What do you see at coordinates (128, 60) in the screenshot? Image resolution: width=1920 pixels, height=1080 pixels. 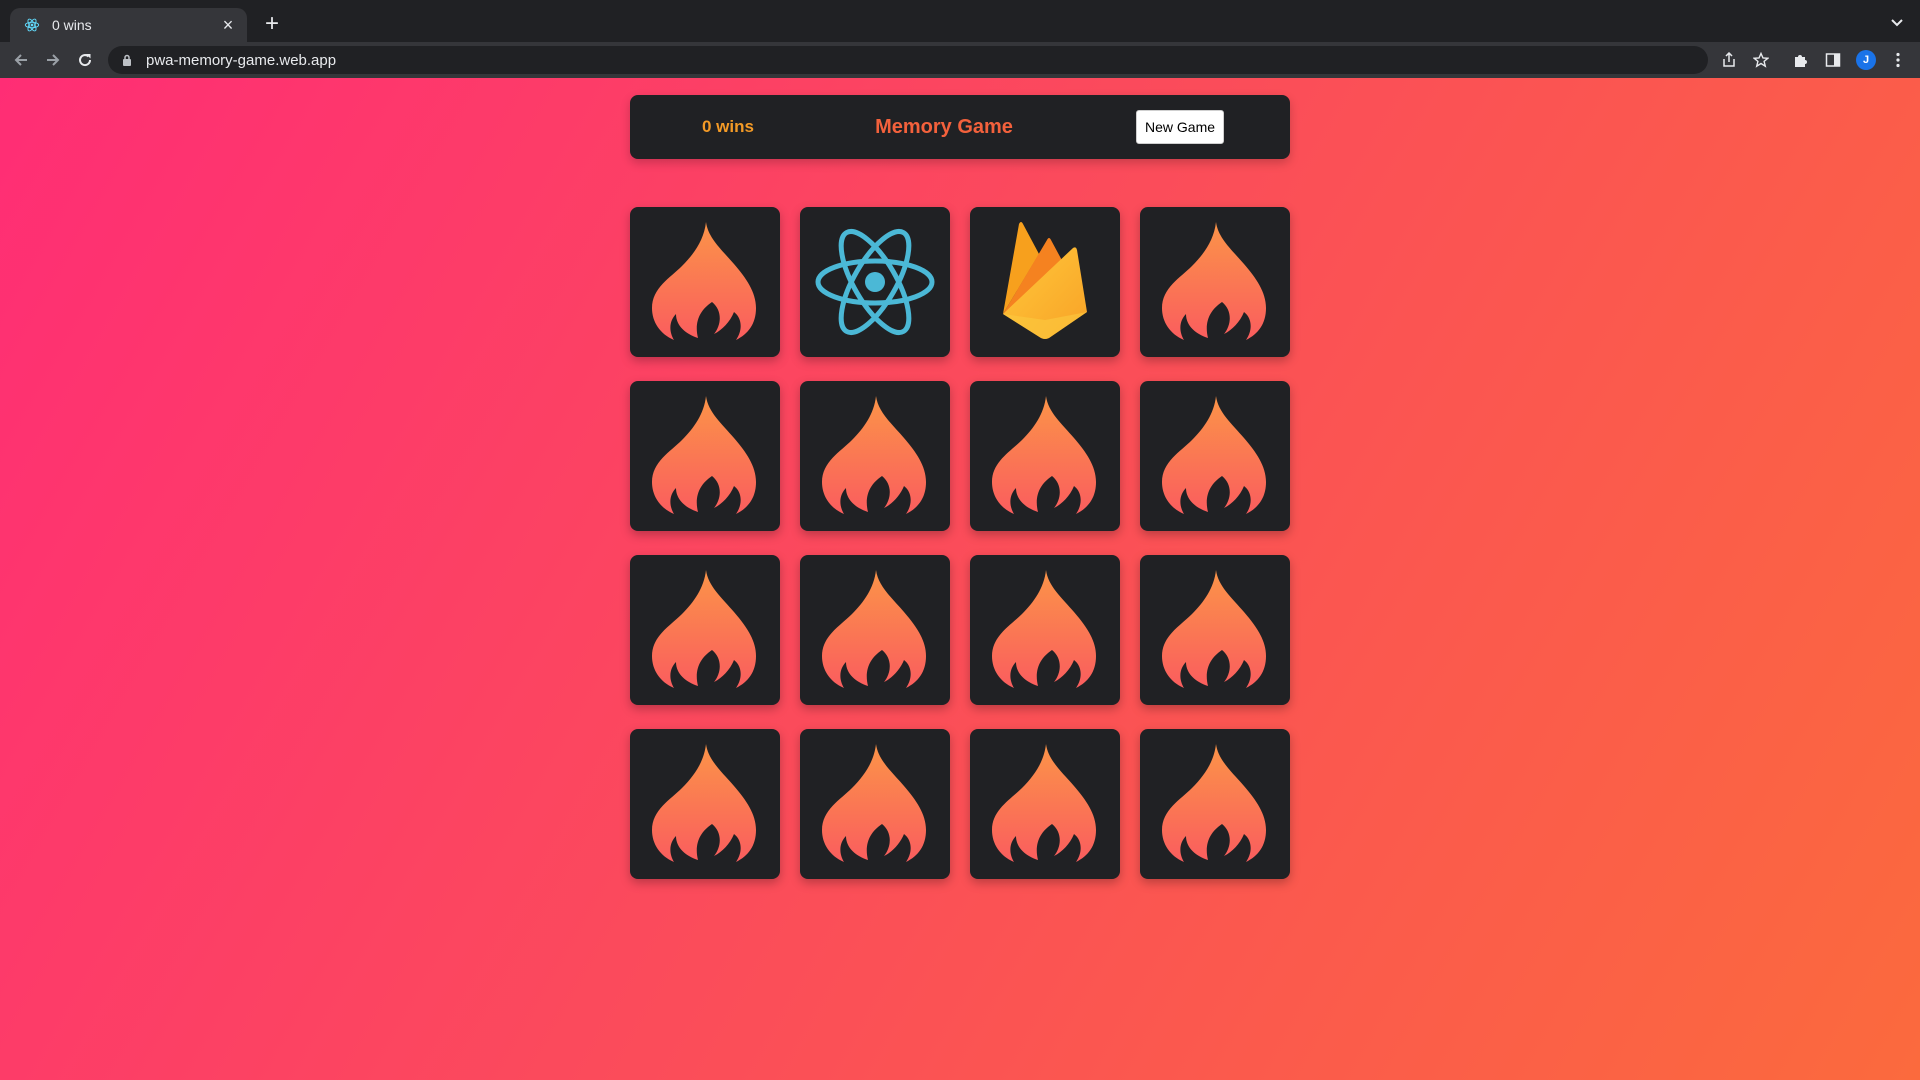 I see `lock-icon` at bounding box center [128, 60].